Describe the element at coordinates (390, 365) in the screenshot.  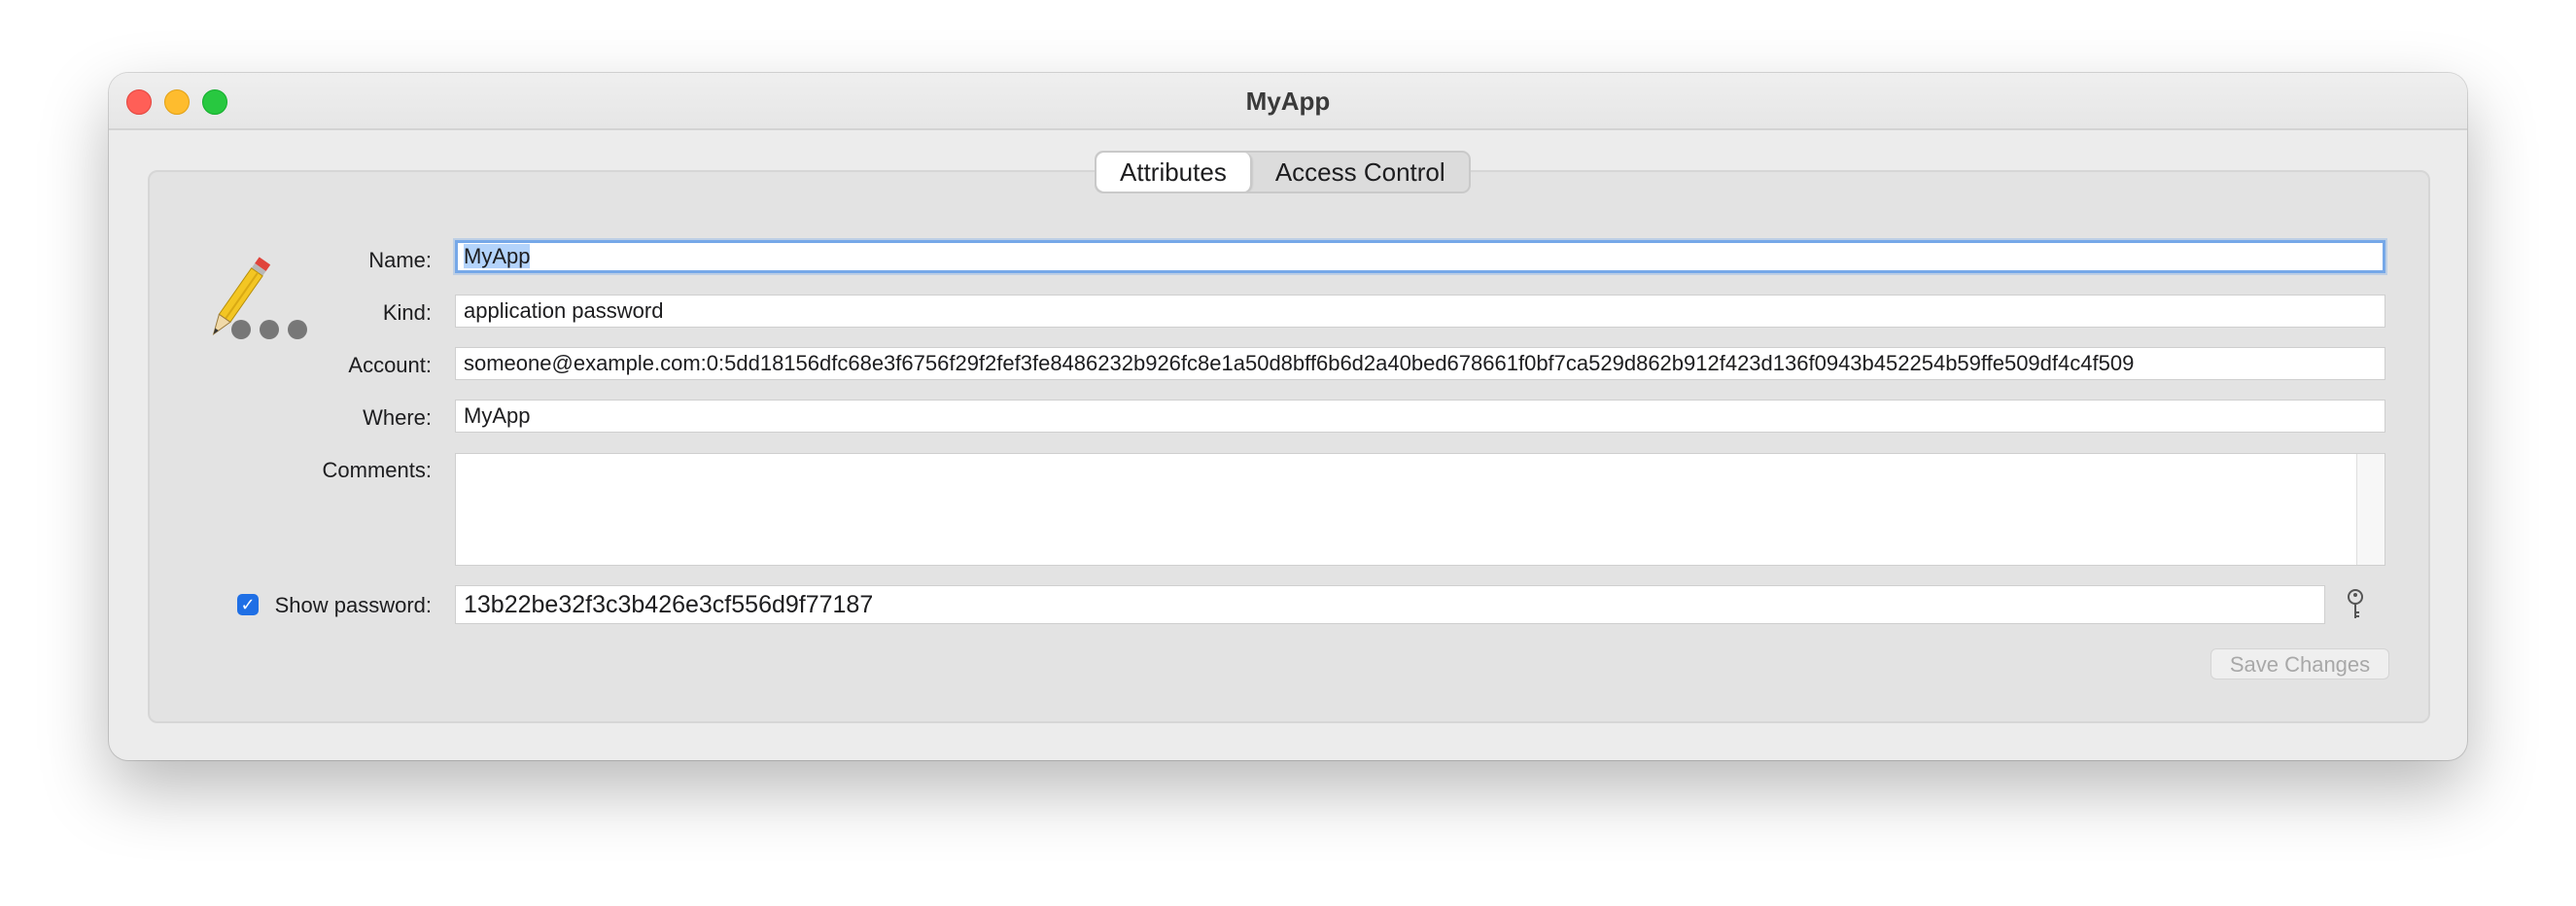
I see `account-label: Account:` at that location.